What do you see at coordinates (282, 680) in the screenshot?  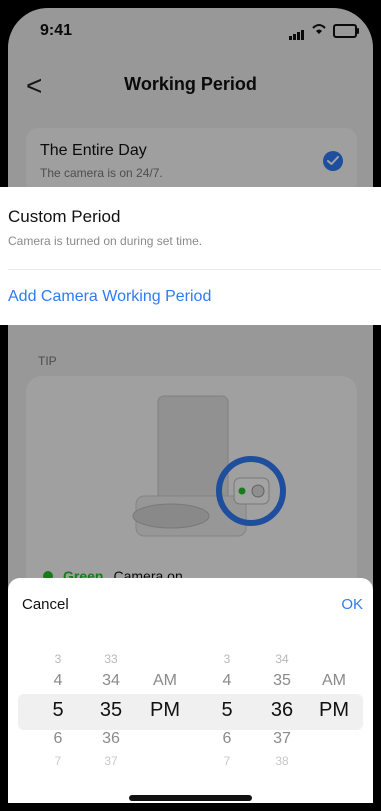 I see `end-min-35: 35` at bounding box center [282, 680].